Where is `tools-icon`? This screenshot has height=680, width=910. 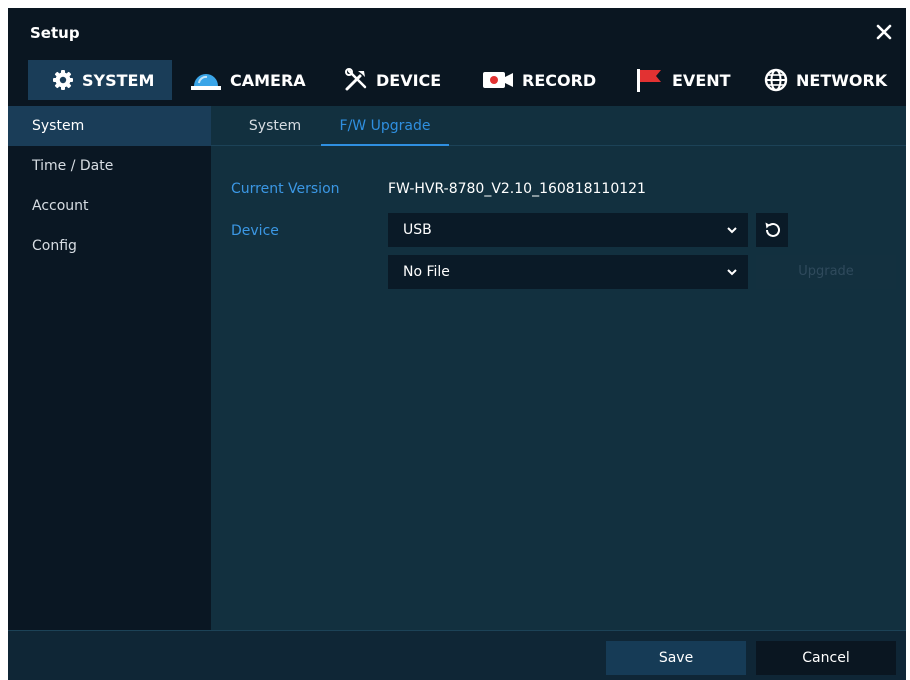
tools-icon is located at coordinates (356, 79).